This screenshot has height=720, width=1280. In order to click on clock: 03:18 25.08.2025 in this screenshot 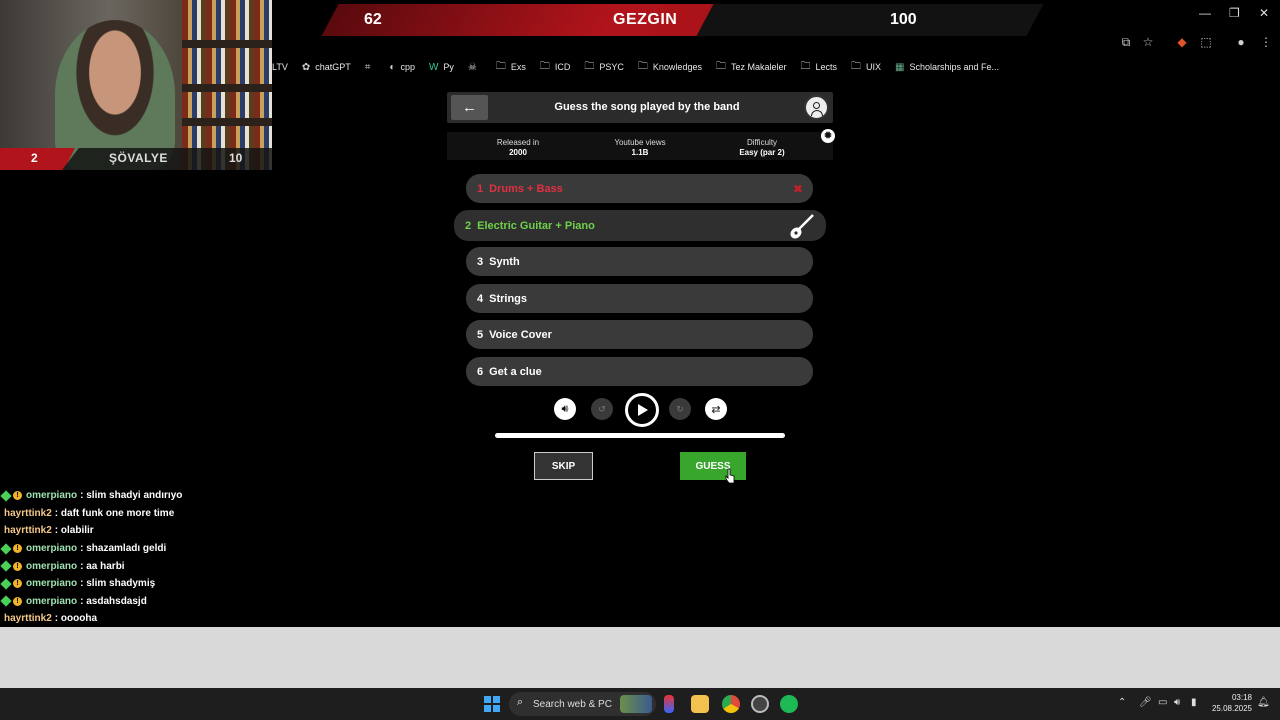, I will do `click(1230, 703)`.